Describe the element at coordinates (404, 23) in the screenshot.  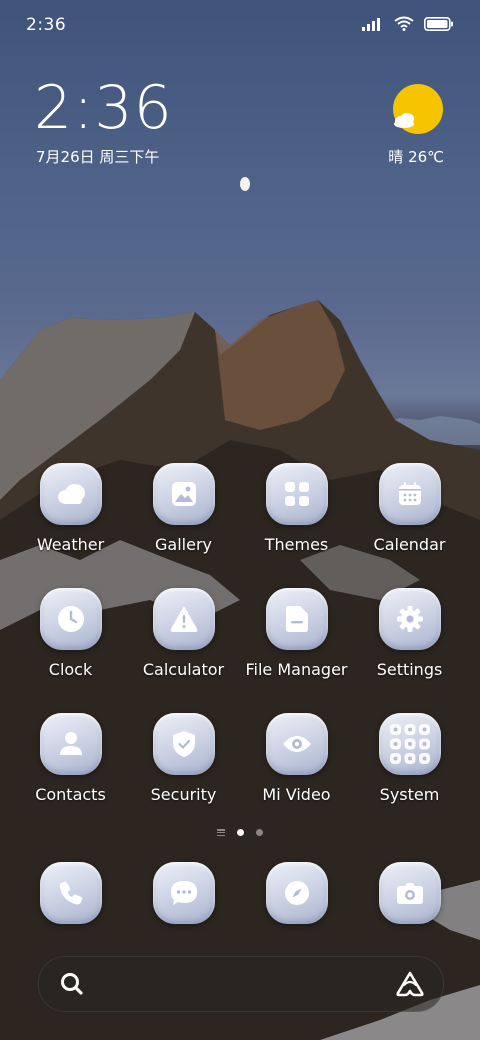
I see `wifi-icon` at that location.